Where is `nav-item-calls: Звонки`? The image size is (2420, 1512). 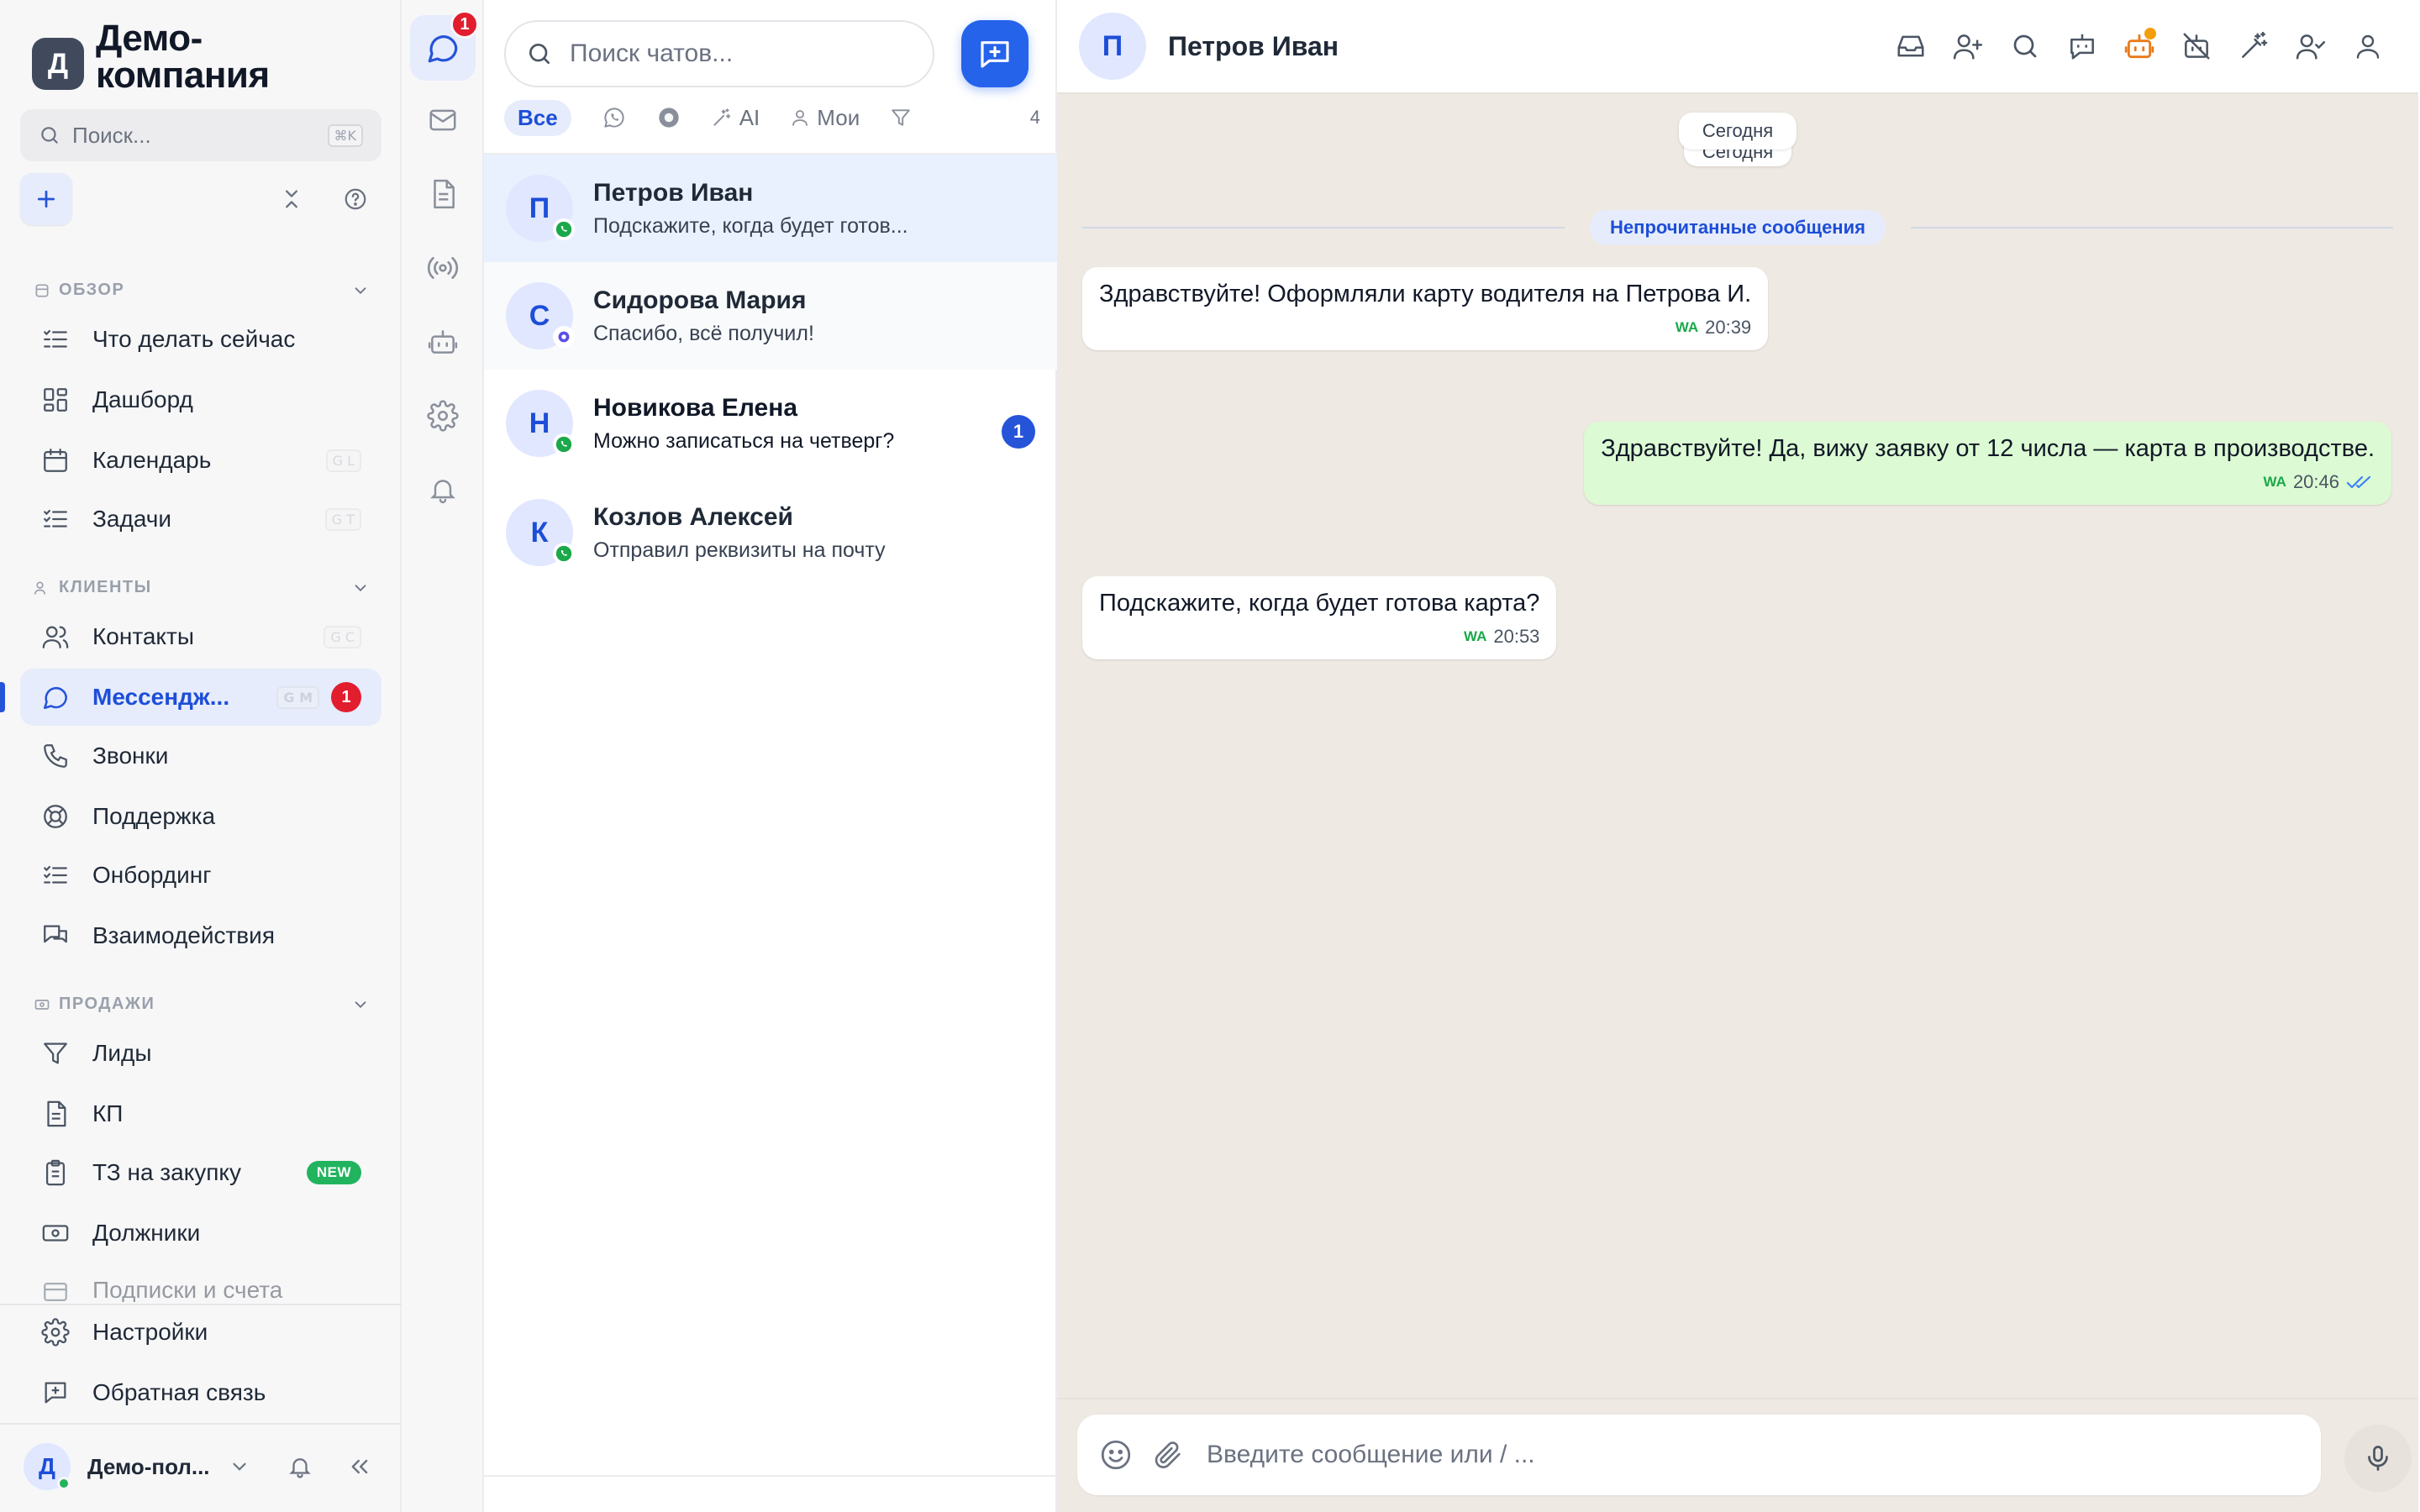 nav-item-calls: Звонки is located at coordinates (200, 756).